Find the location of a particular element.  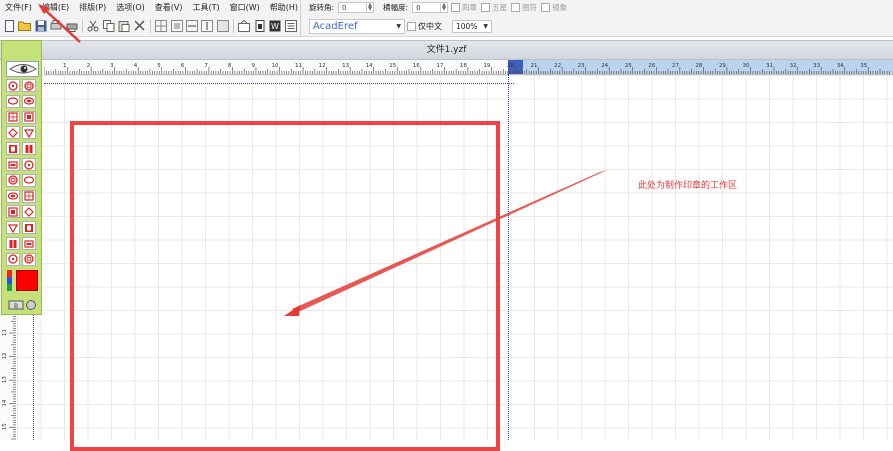

rotation-label: 旋转角: is located at coordinates (322, 7).